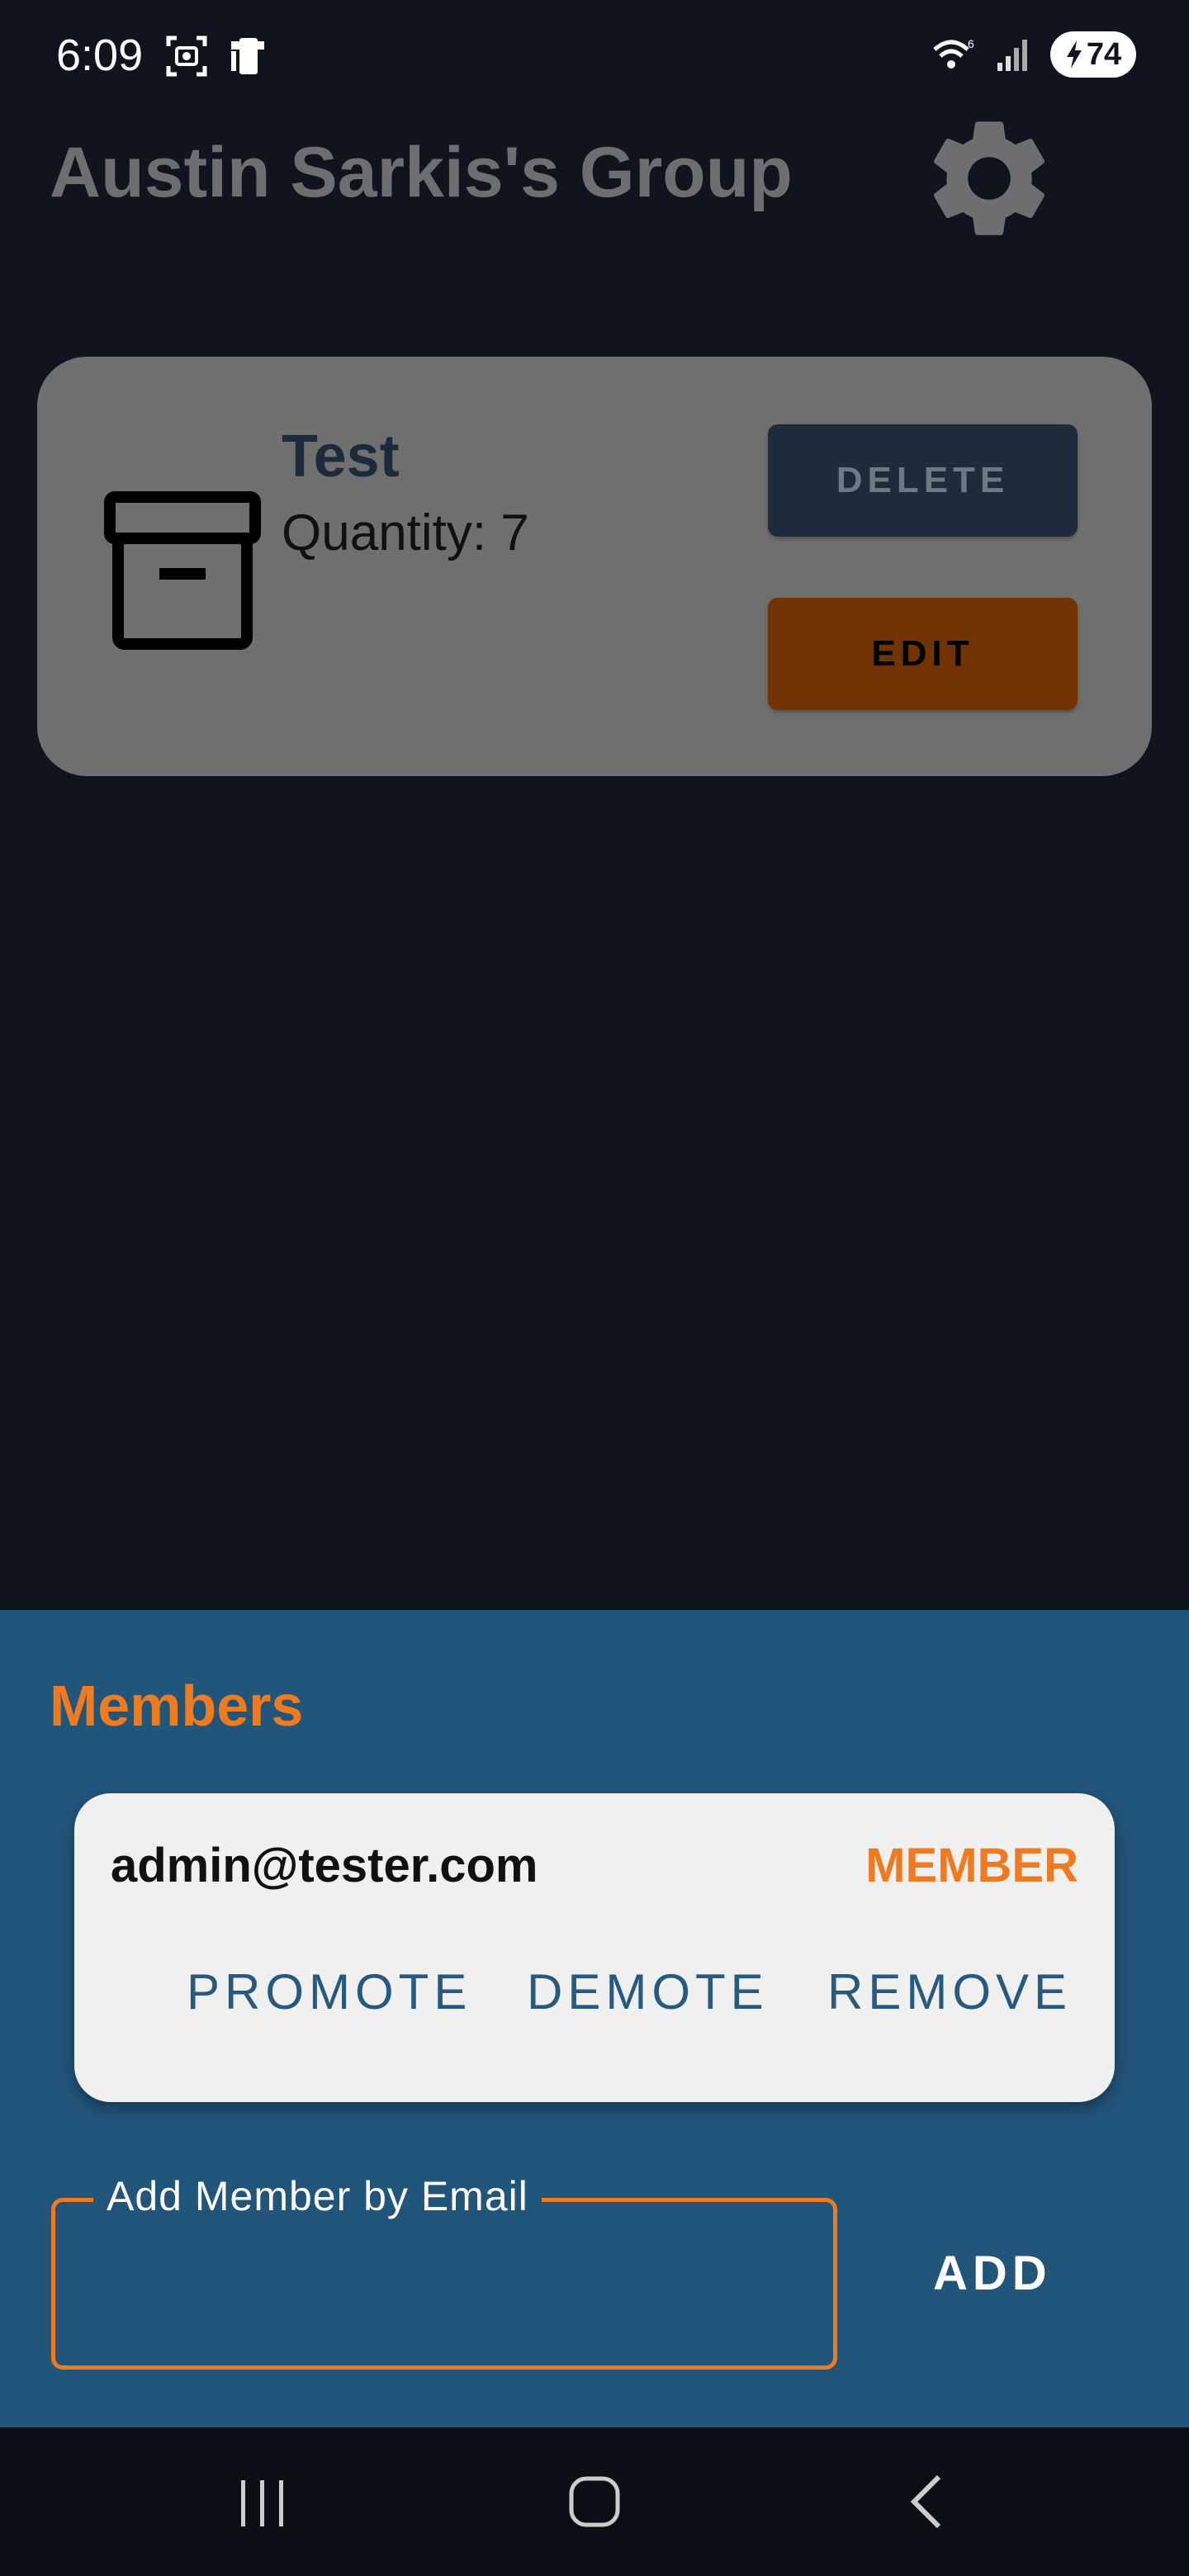 This screenshot has width=1189, height=2576. I want to click on item-name: Test, so click(341, 457).